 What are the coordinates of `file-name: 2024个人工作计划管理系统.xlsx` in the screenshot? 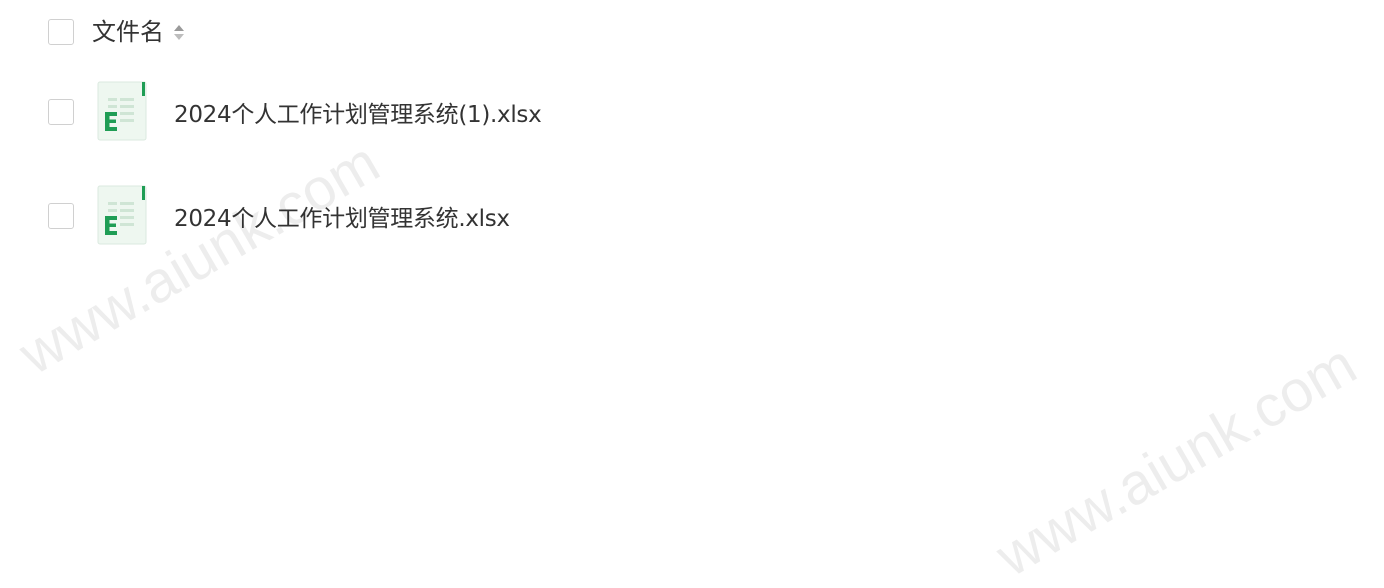 It's located at (342, 216).